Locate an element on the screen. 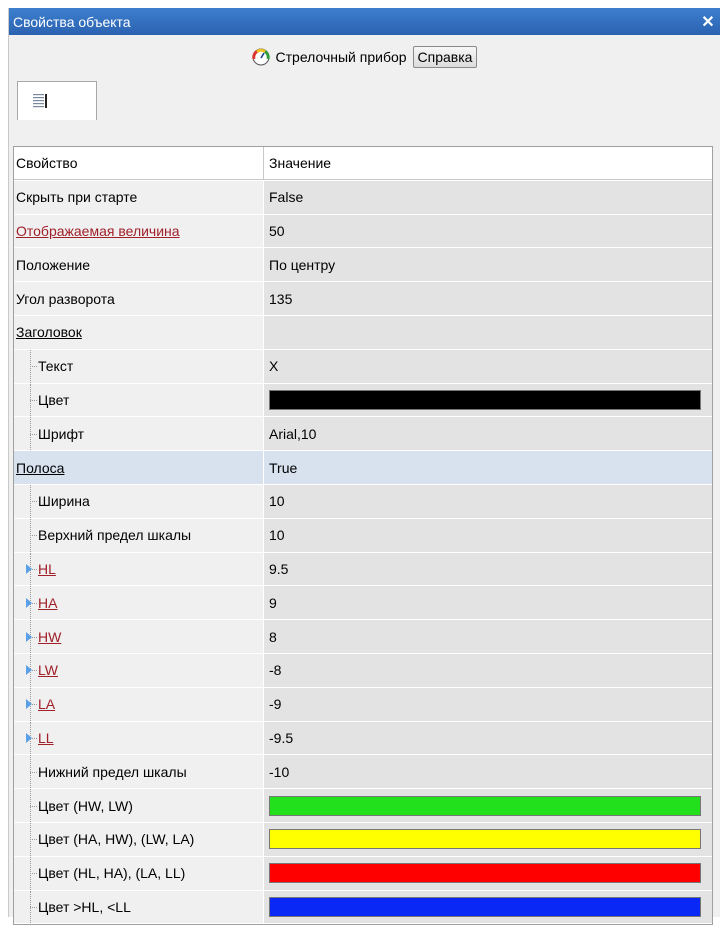  row-scale-upper-limit: Верхний предел шкалы 10 is located at coordinates (363, 535).